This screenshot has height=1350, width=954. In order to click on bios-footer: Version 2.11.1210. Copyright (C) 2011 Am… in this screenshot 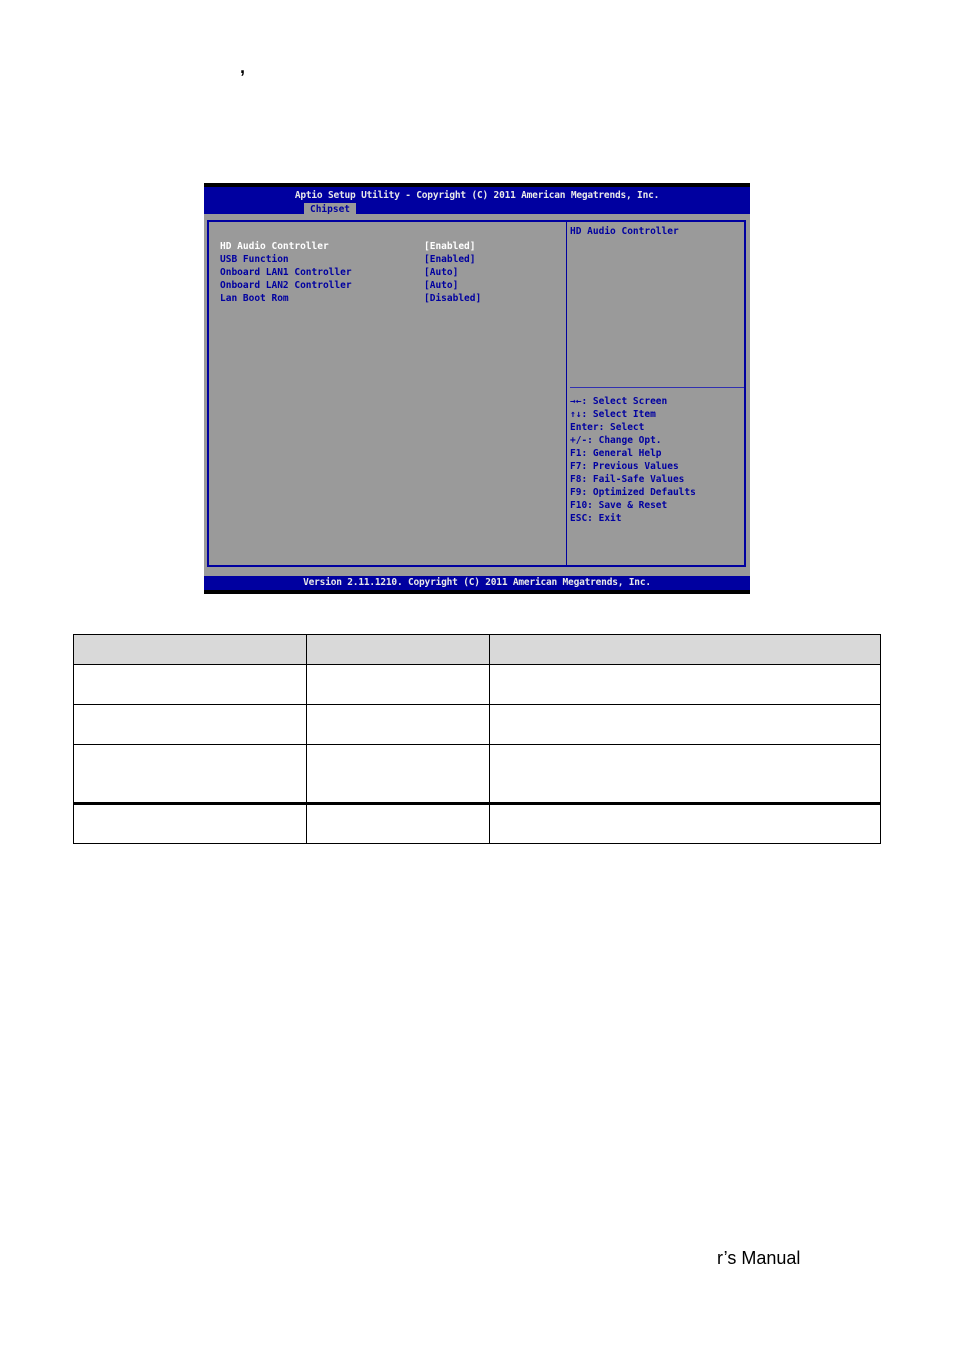, I will do `click(477, 583)`.